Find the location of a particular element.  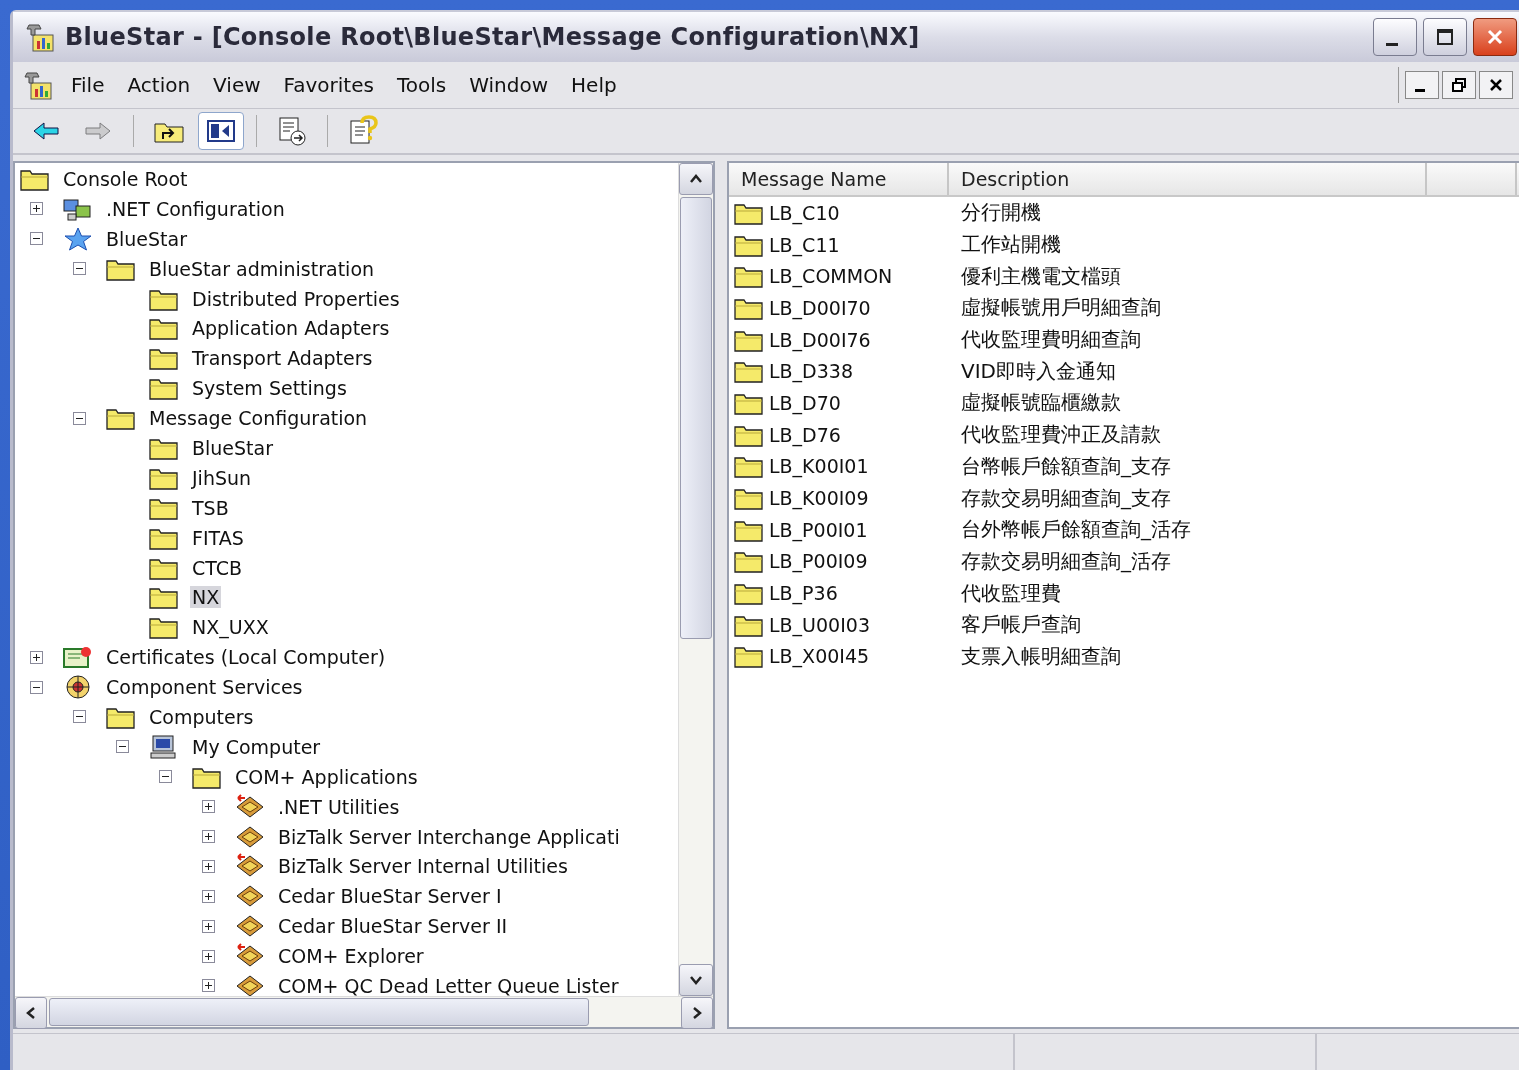

message-name: LB_C11 is located at coordinates (804, 244).